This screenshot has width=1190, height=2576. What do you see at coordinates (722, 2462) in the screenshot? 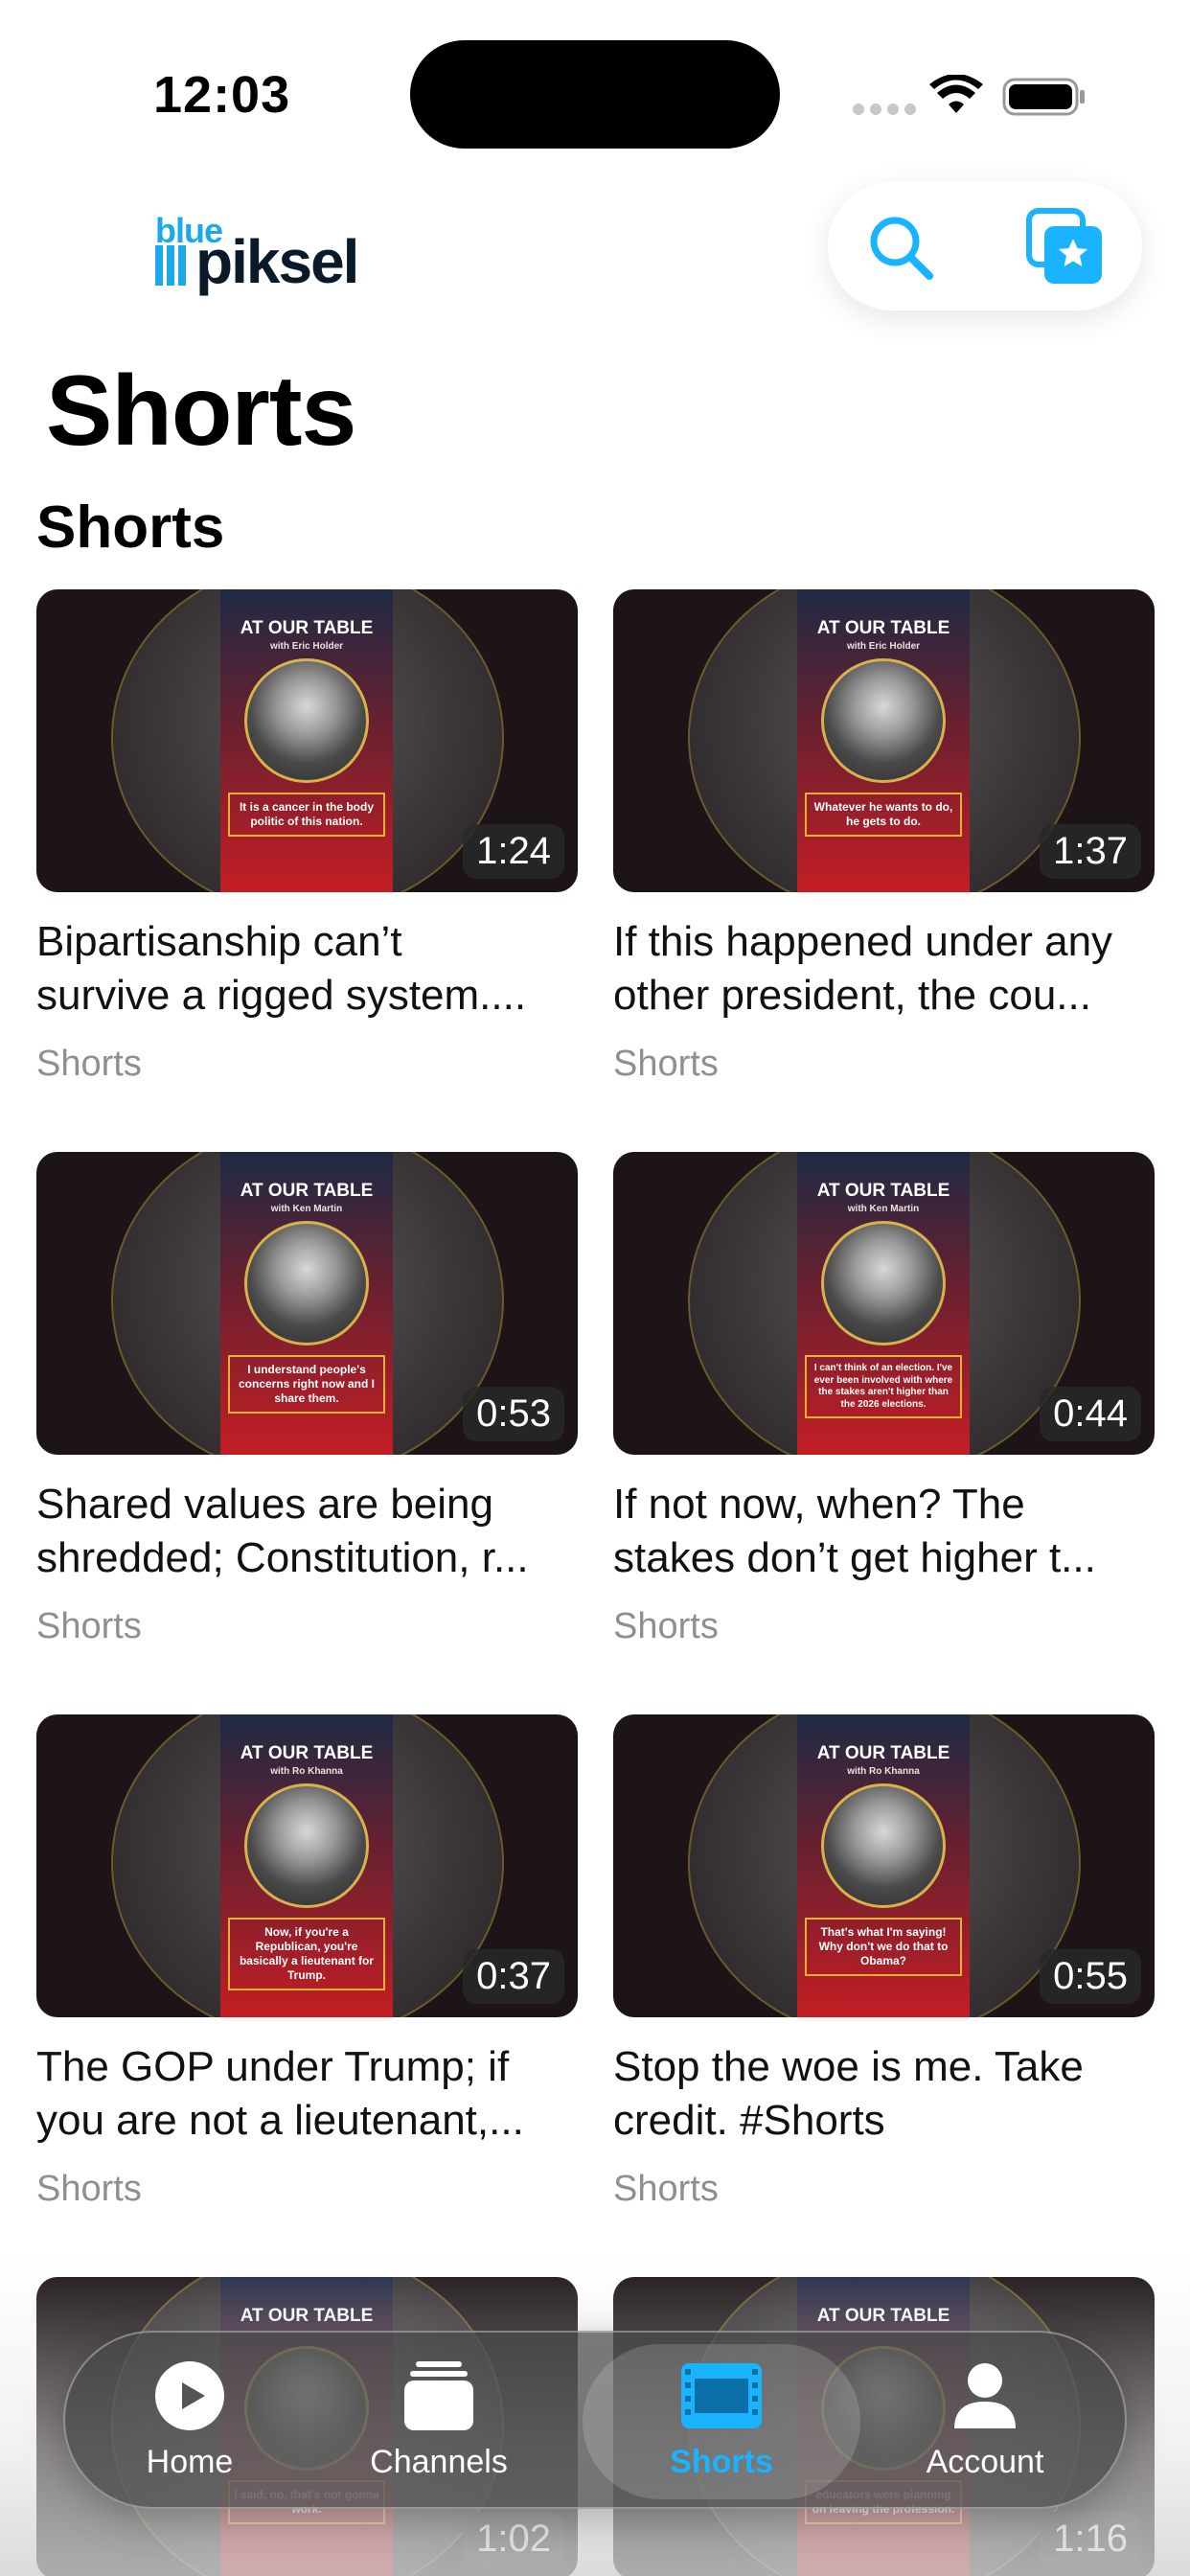
I see `tab-label: Shorts` at bounding box center [722, 2462].